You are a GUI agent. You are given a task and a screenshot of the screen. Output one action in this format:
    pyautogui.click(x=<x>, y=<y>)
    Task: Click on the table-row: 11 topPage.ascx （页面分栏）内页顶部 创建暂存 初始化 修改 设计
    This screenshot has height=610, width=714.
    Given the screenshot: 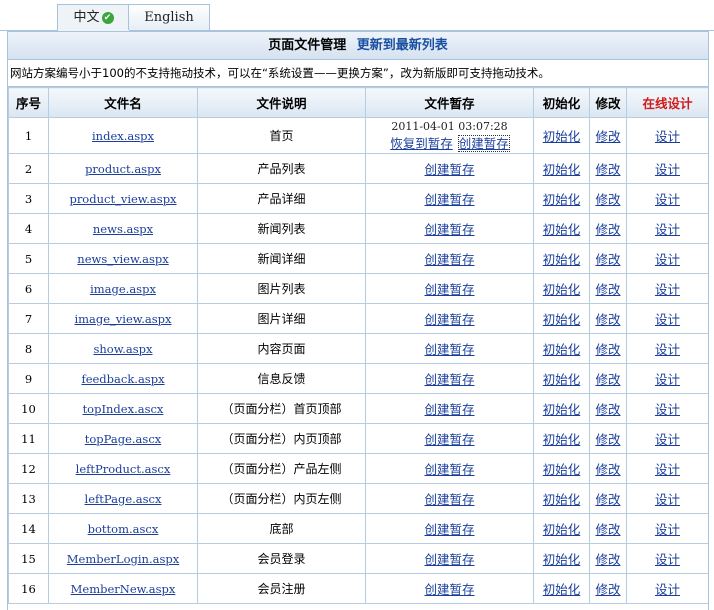 What is the action you would take?
    pyautogui.click(x=358, y=438)
    